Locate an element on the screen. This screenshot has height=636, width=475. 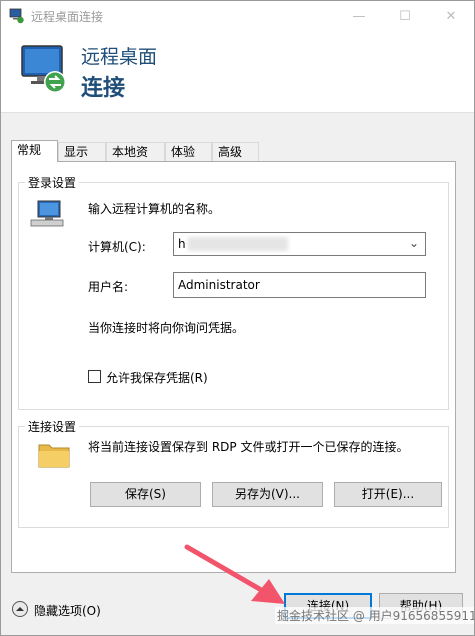
computer-field-label: 计算机(C): is located at coordinates (117, 247).